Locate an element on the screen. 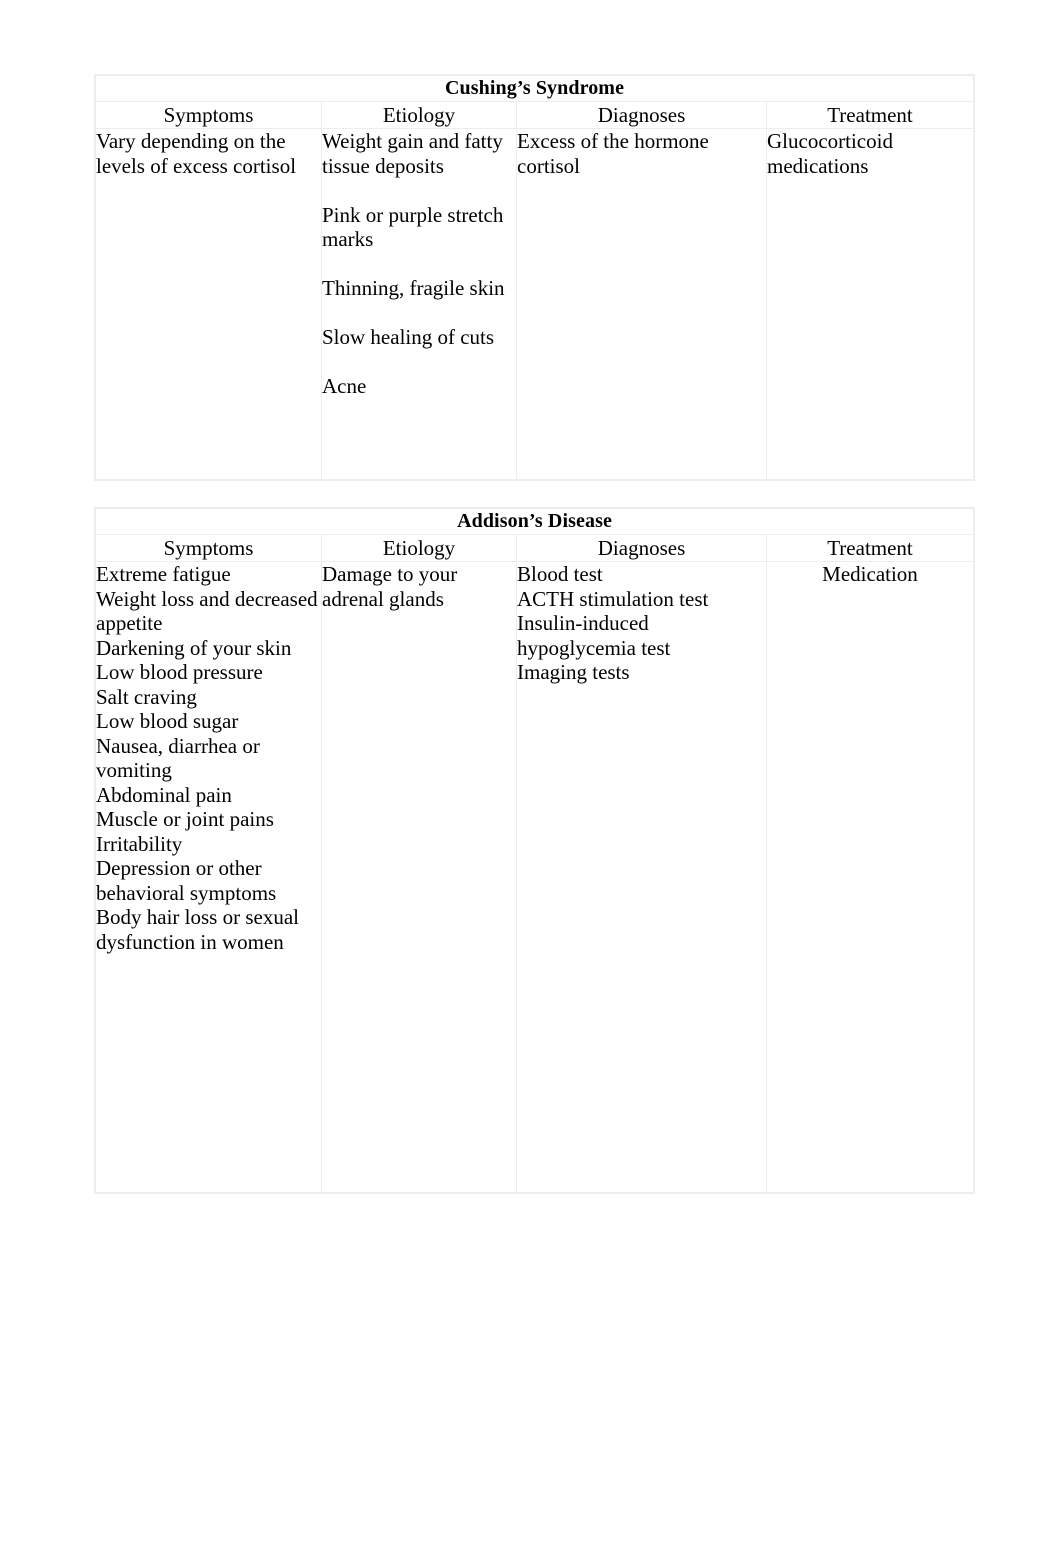  cell-diagnoses: Excess of the hormone cortisol is located at coordinates (641, 304).